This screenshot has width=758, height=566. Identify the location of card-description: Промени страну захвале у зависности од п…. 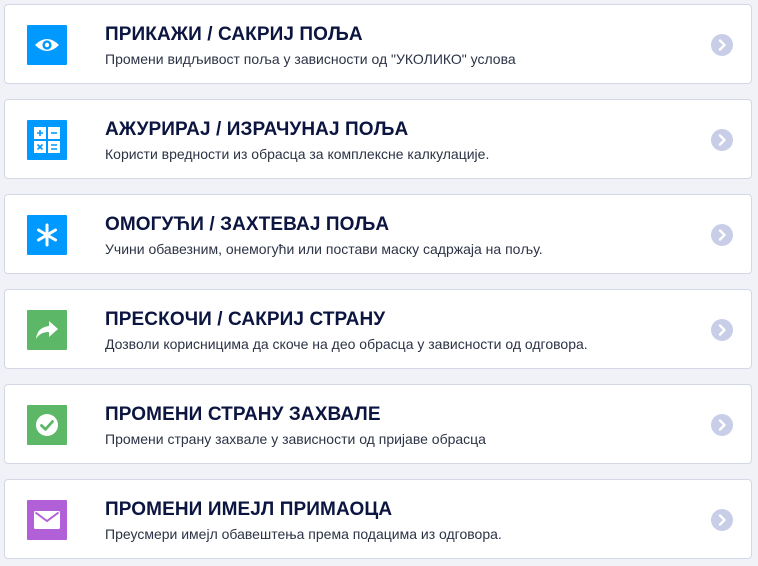
(295, 439).